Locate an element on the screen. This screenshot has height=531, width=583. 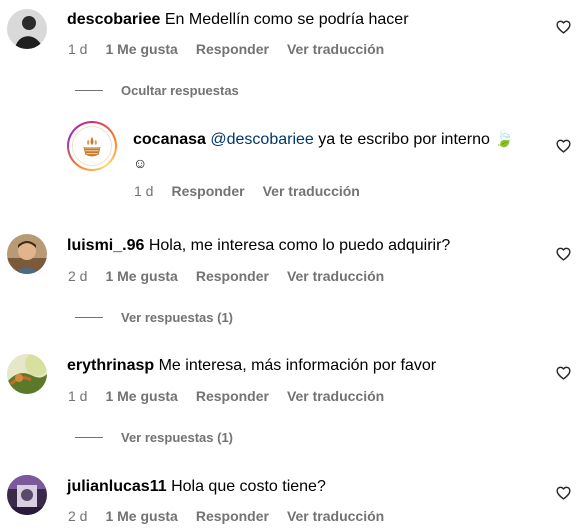
comment-text-continued: ☺ is located at coordinates (140, 163).